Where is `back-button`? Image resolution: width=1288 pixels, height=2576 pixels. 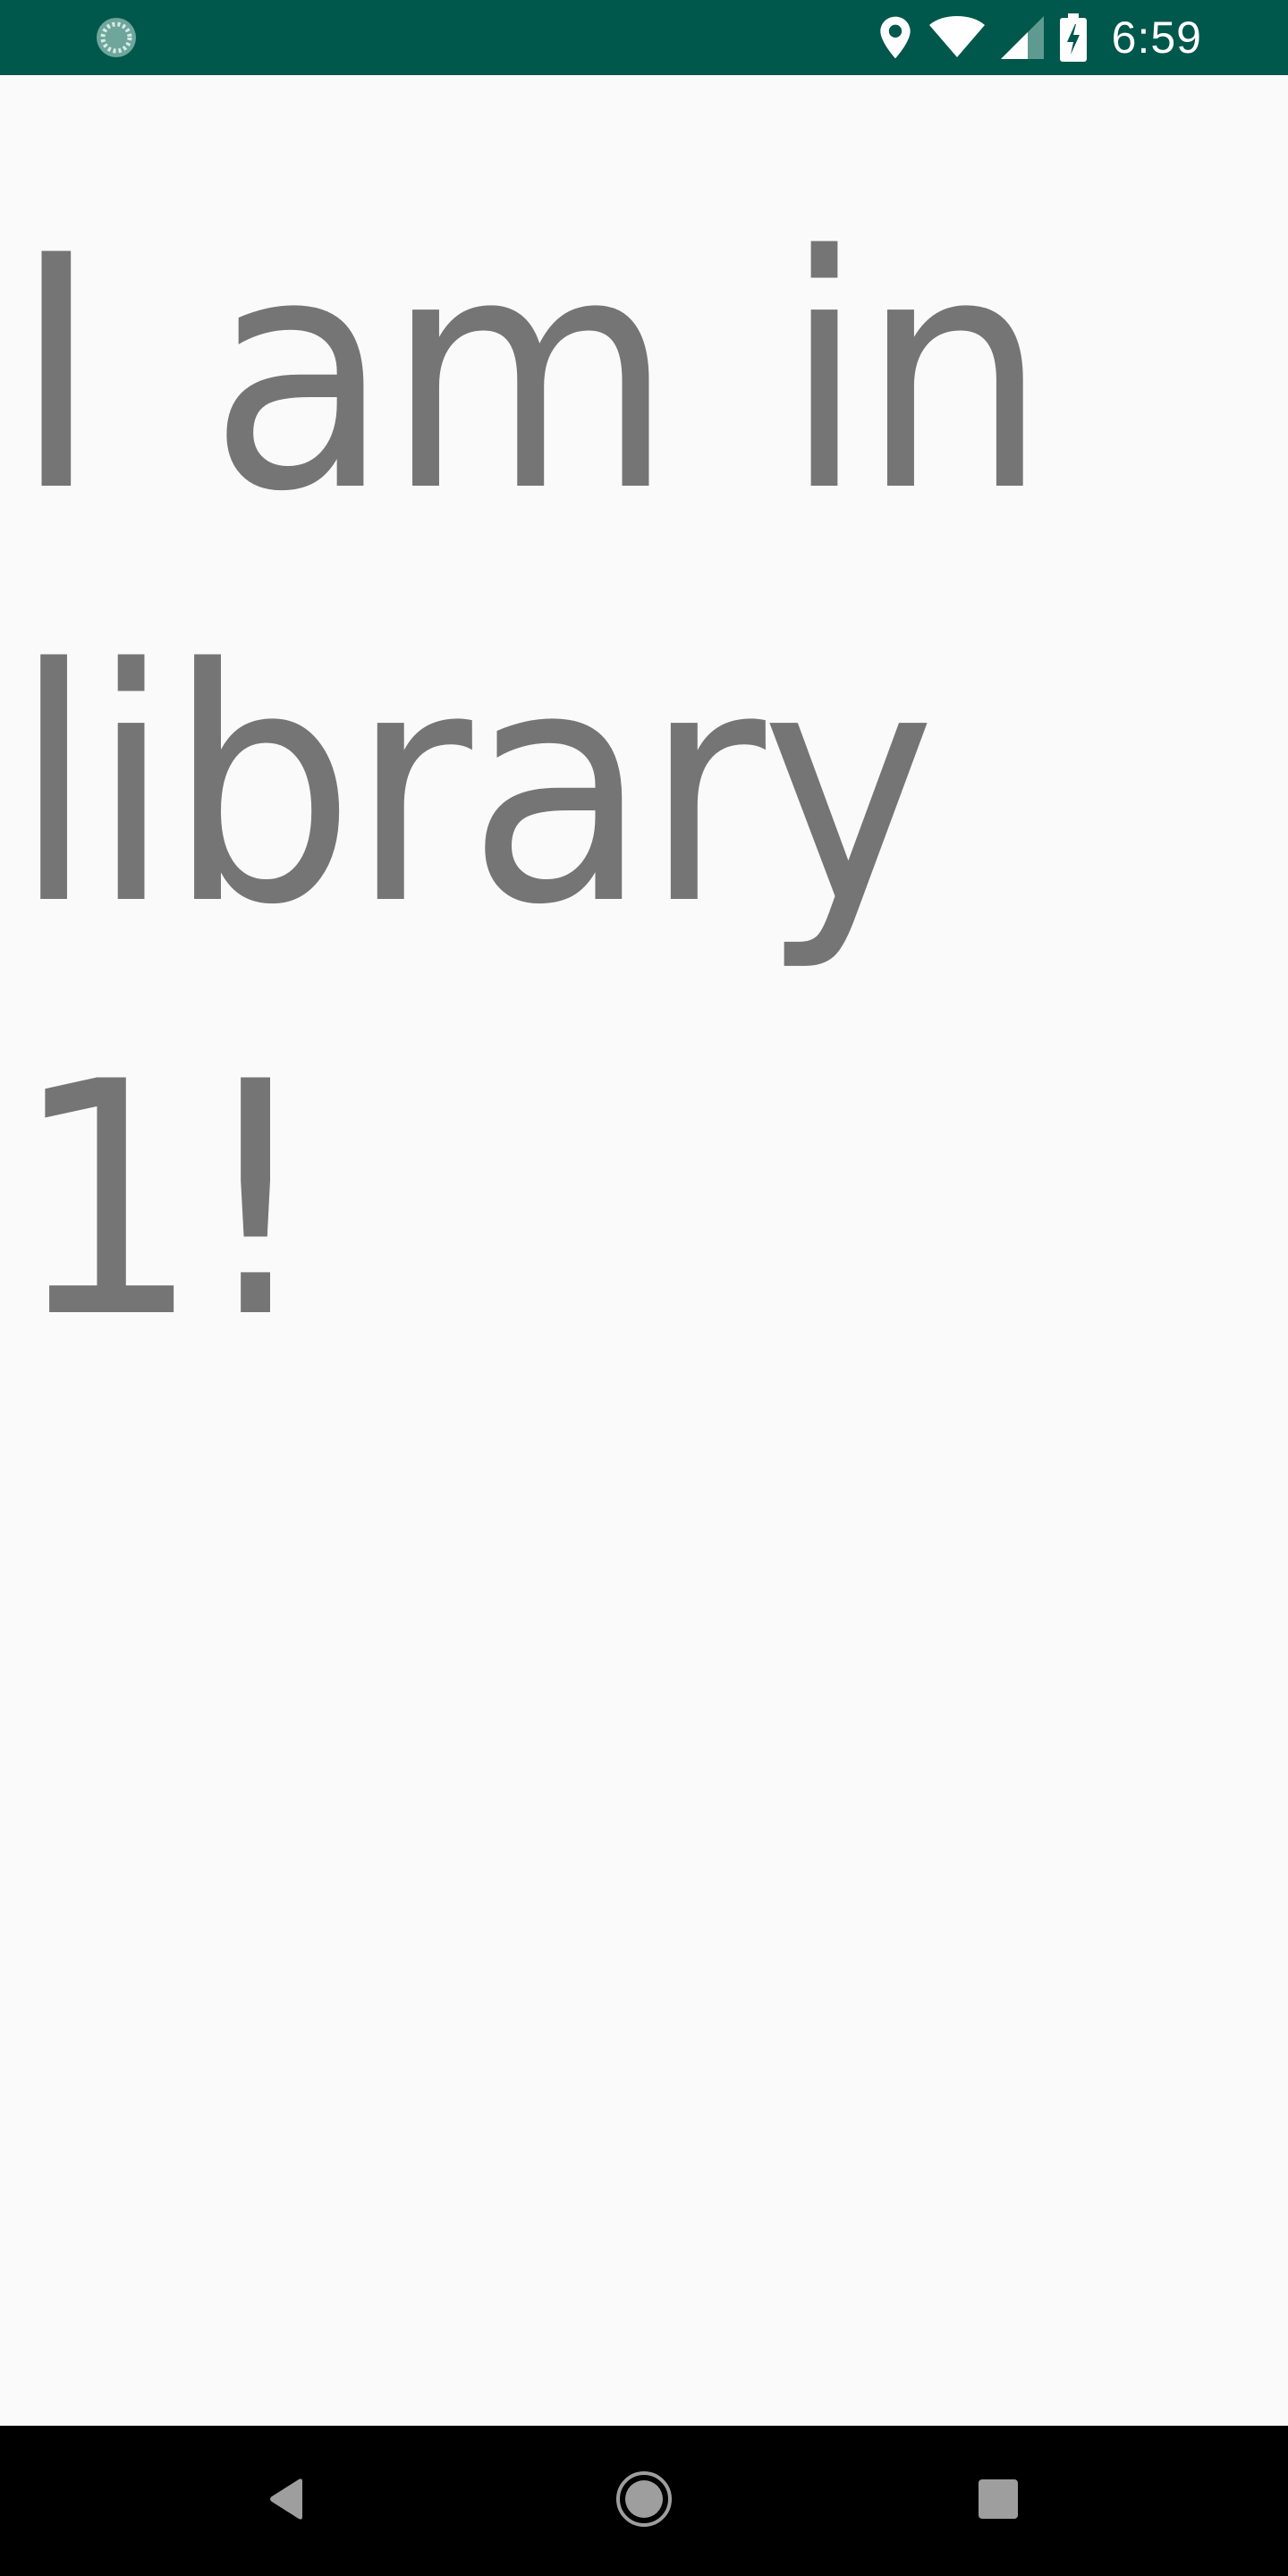
back-button is located at coordinates (286, 2501).